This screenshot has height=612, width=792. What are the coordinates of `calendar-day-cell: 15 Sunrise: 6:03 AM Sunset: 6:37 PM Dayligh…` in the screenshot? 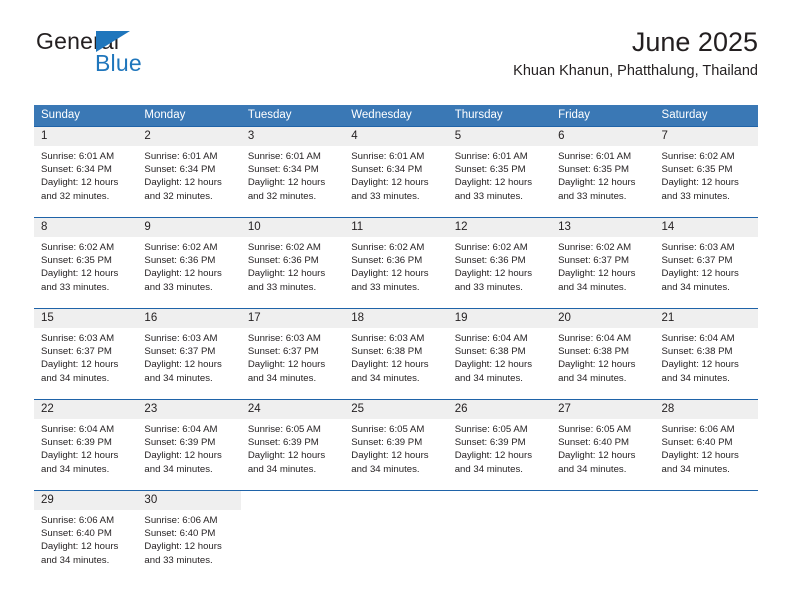 It's located at (86, 354).